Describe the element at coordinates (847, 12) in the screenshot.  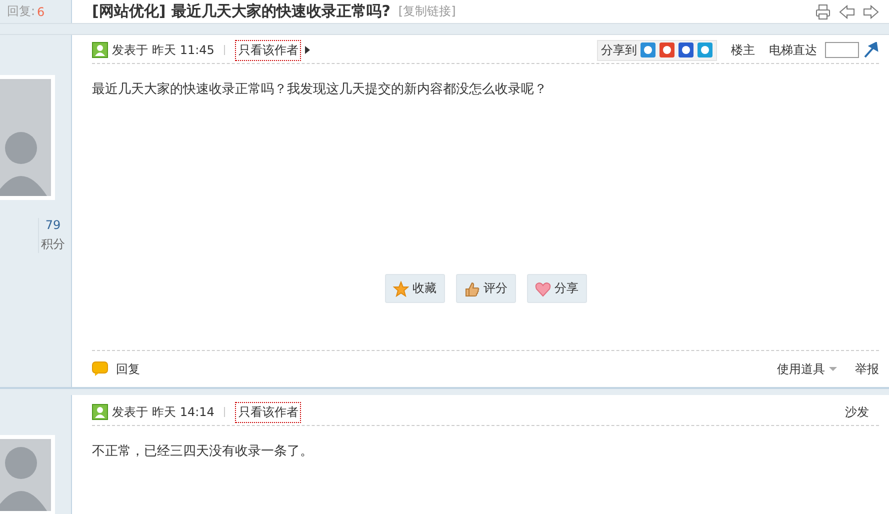
I see `arrow-left-icon` at that location.